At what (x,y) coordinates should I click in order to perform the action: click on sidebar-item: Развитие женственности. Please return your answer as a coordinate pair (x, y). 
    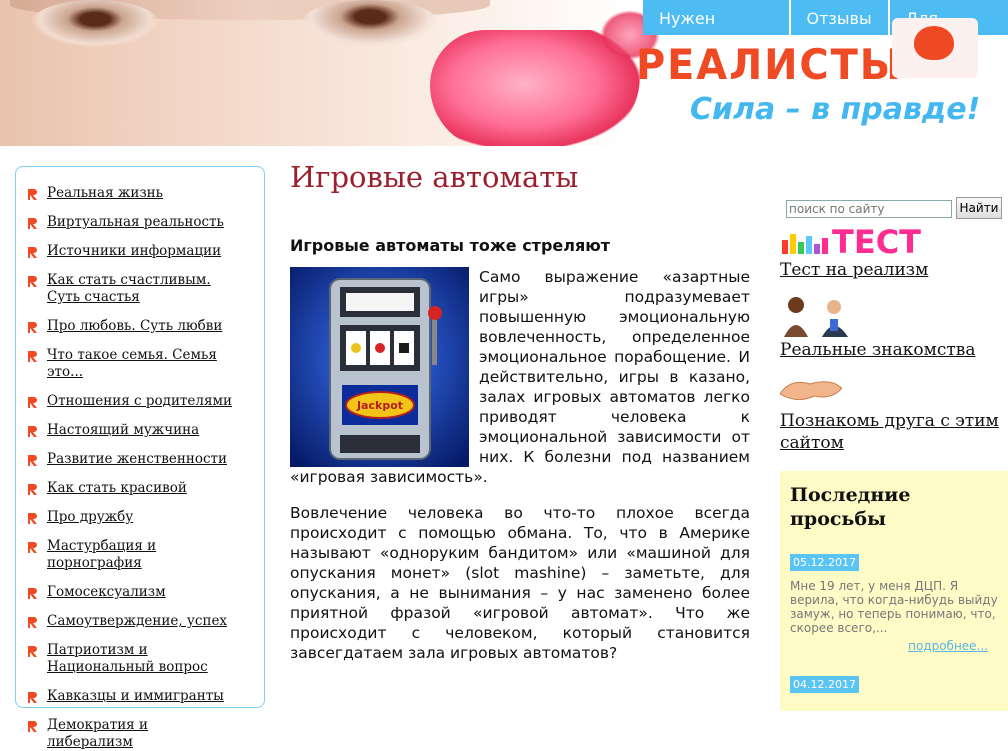
    Looking at the image, I should click on (140, 459).